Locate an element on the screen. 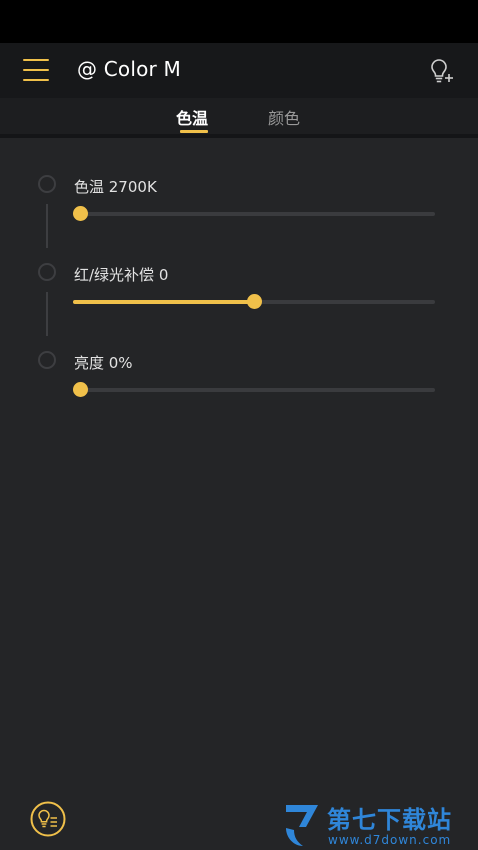 This screenshot has width=478, height=850. watermark-url: www.d7down.com is located at coordinates (390, 840).